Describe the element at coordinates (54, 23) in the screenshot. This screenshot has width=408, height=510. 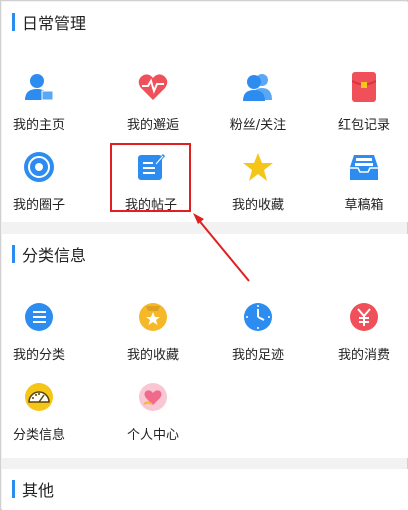
I see `section-title: 日常管理` at that location.